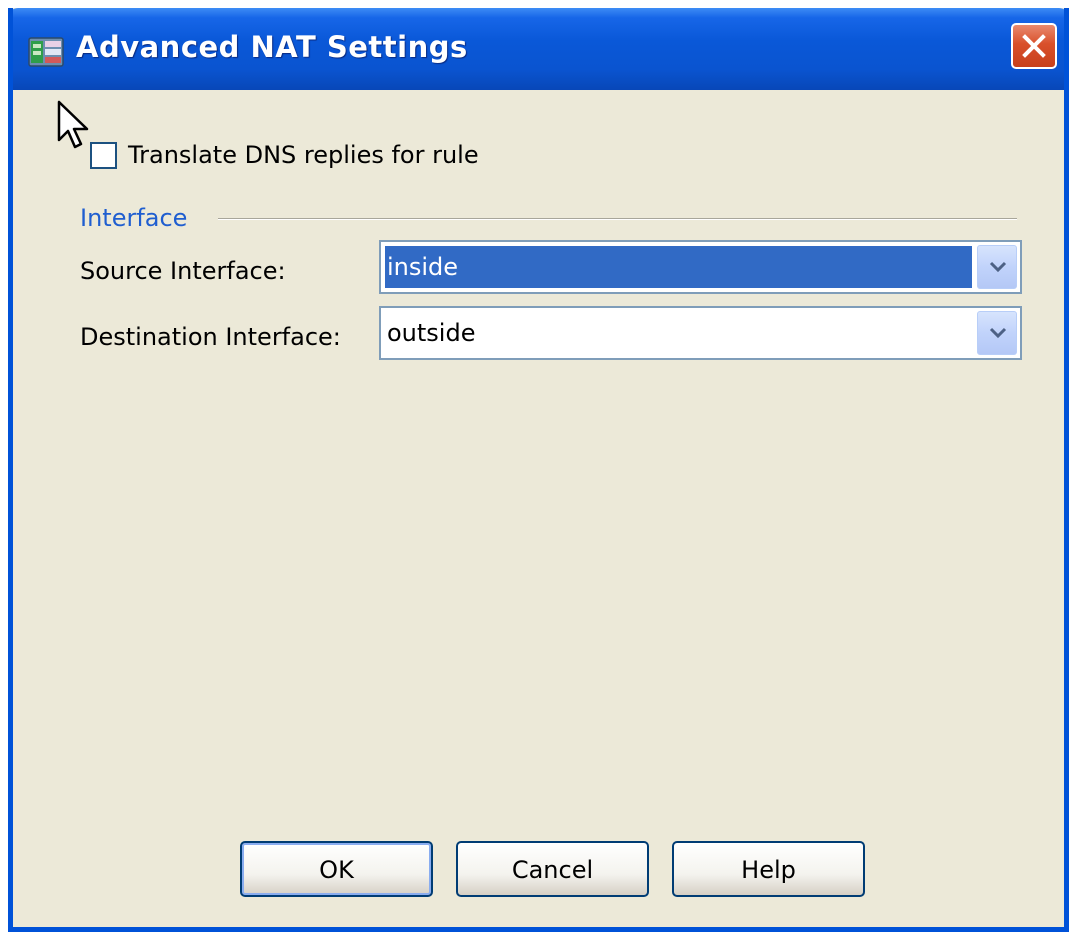  What do you see at coordinates (73, 124) in the screenshot?
I see `mouse-pointer-icon` at bounding box center [73, 124].